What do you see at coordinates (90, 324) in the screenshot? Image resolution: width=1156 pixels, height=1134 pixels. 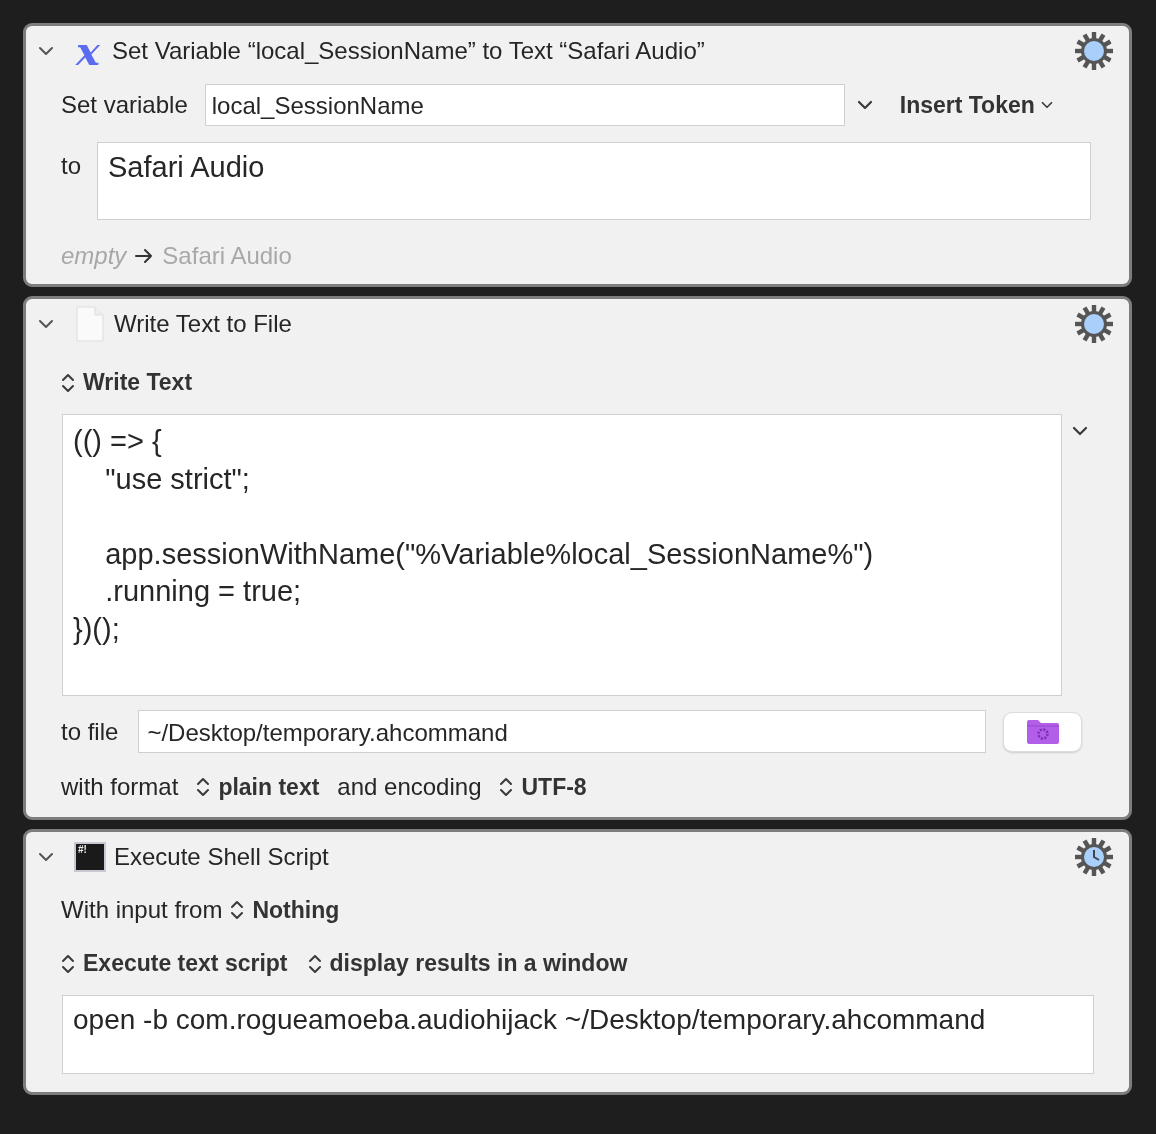 I see `document-icon` at bounding box center [90, 324].